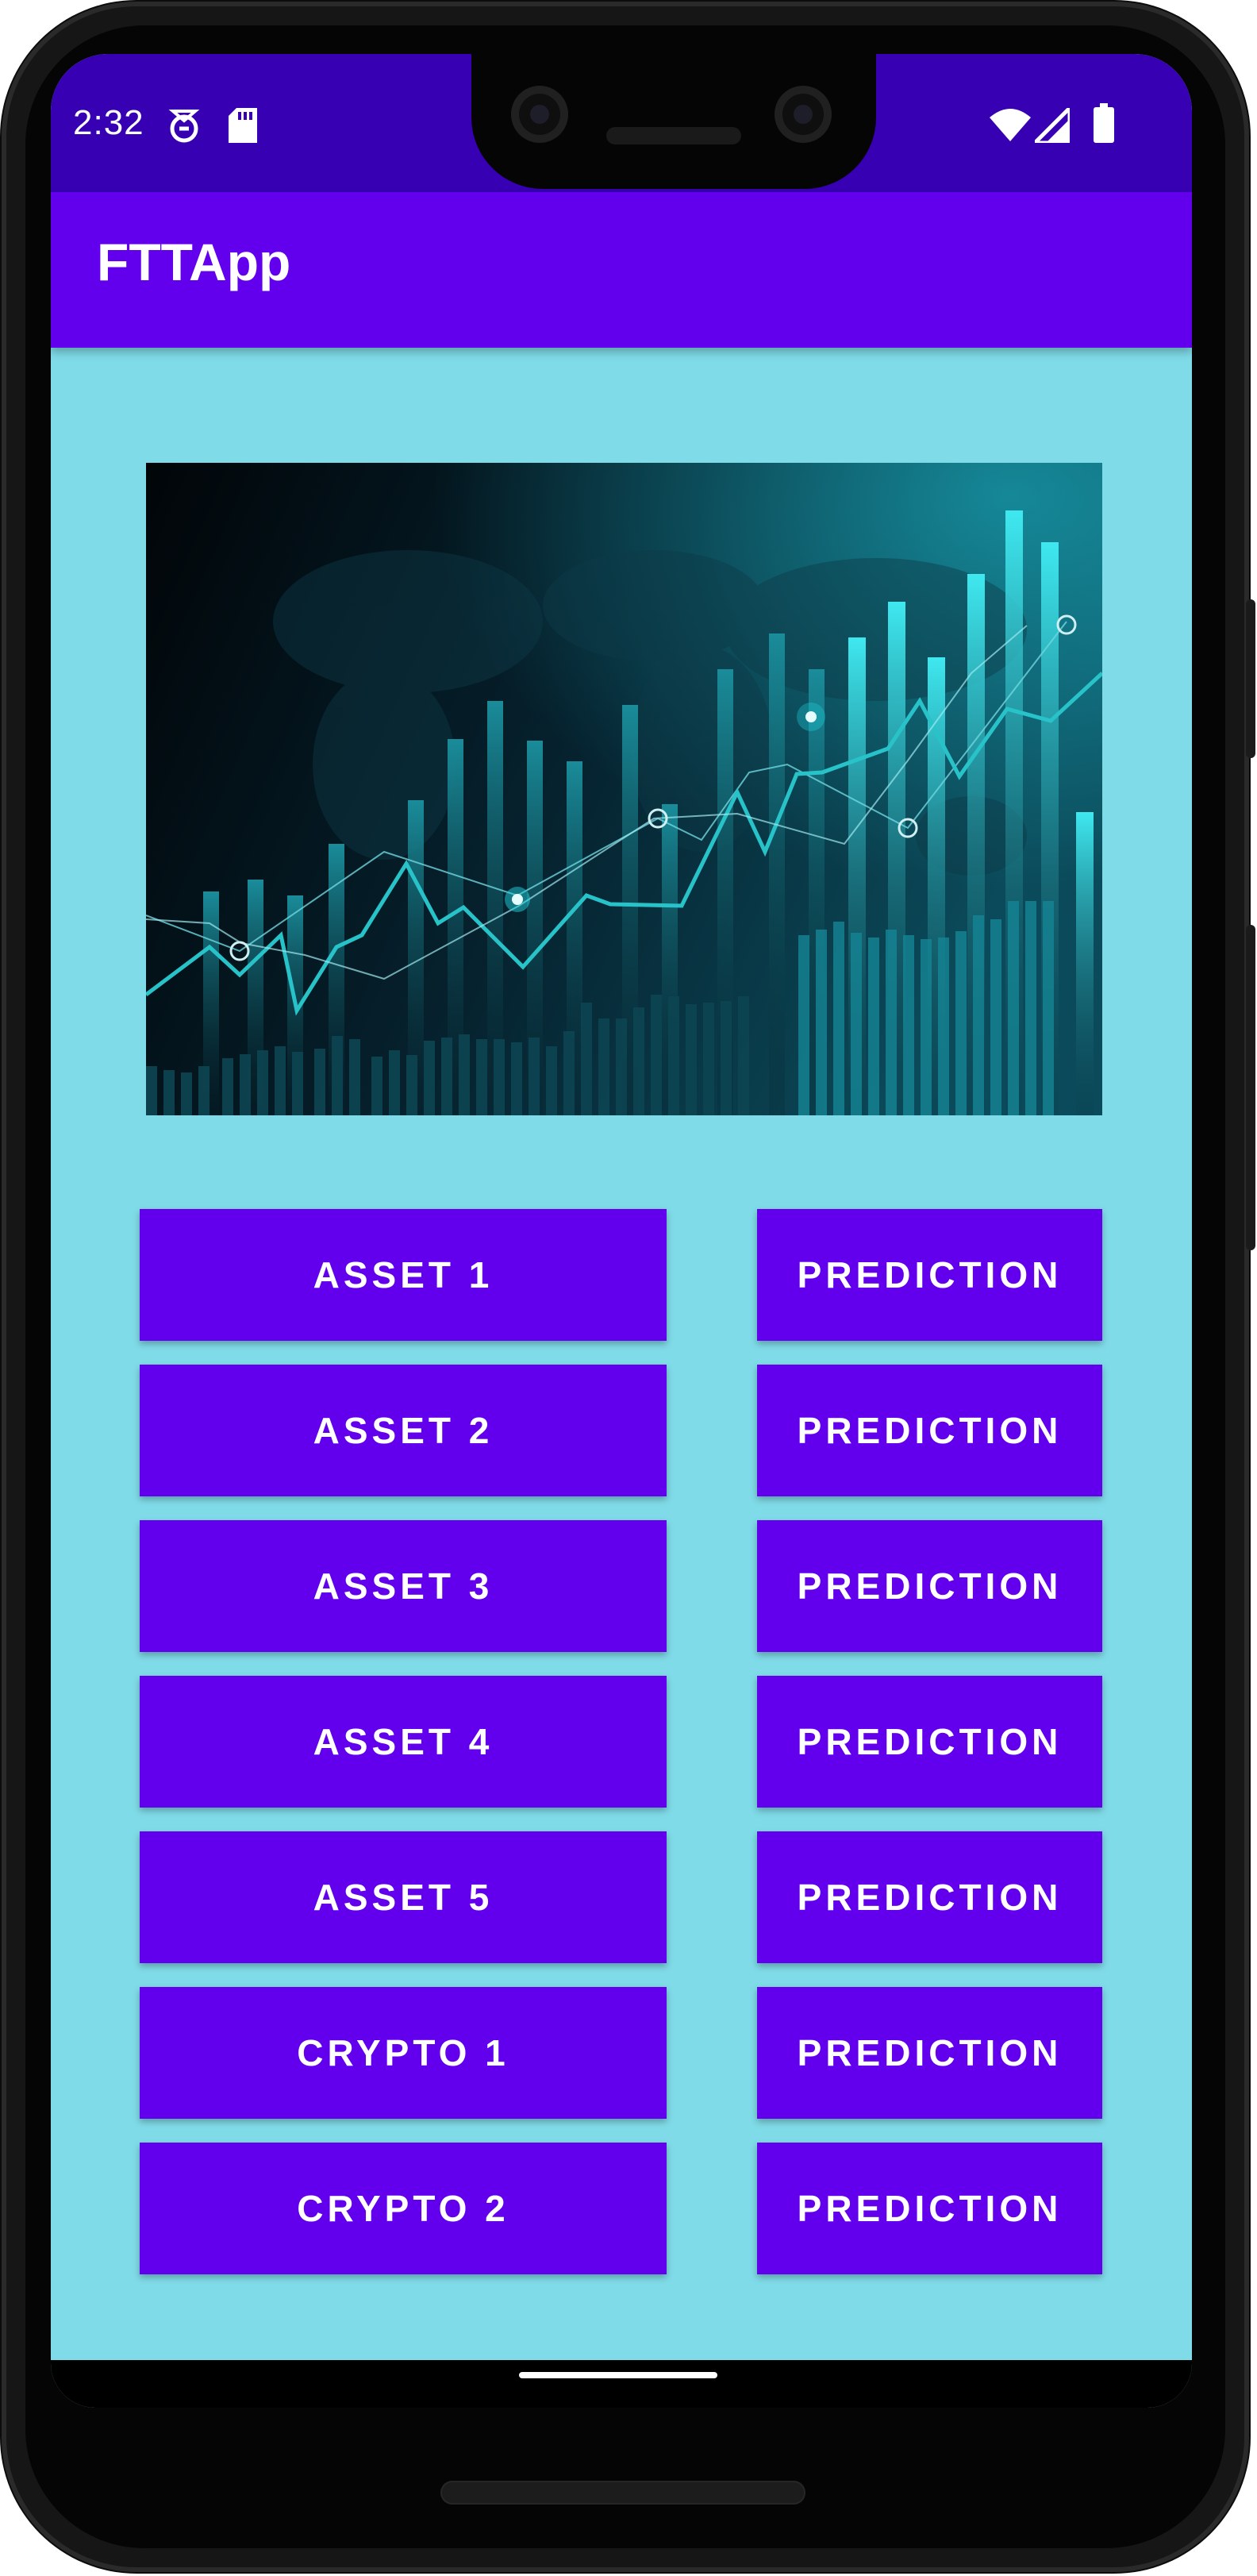  Describe the element at coordinates (930, 1430) in the screenshot. I see `asset-2-prediction-button: PREDICTION` at that location.